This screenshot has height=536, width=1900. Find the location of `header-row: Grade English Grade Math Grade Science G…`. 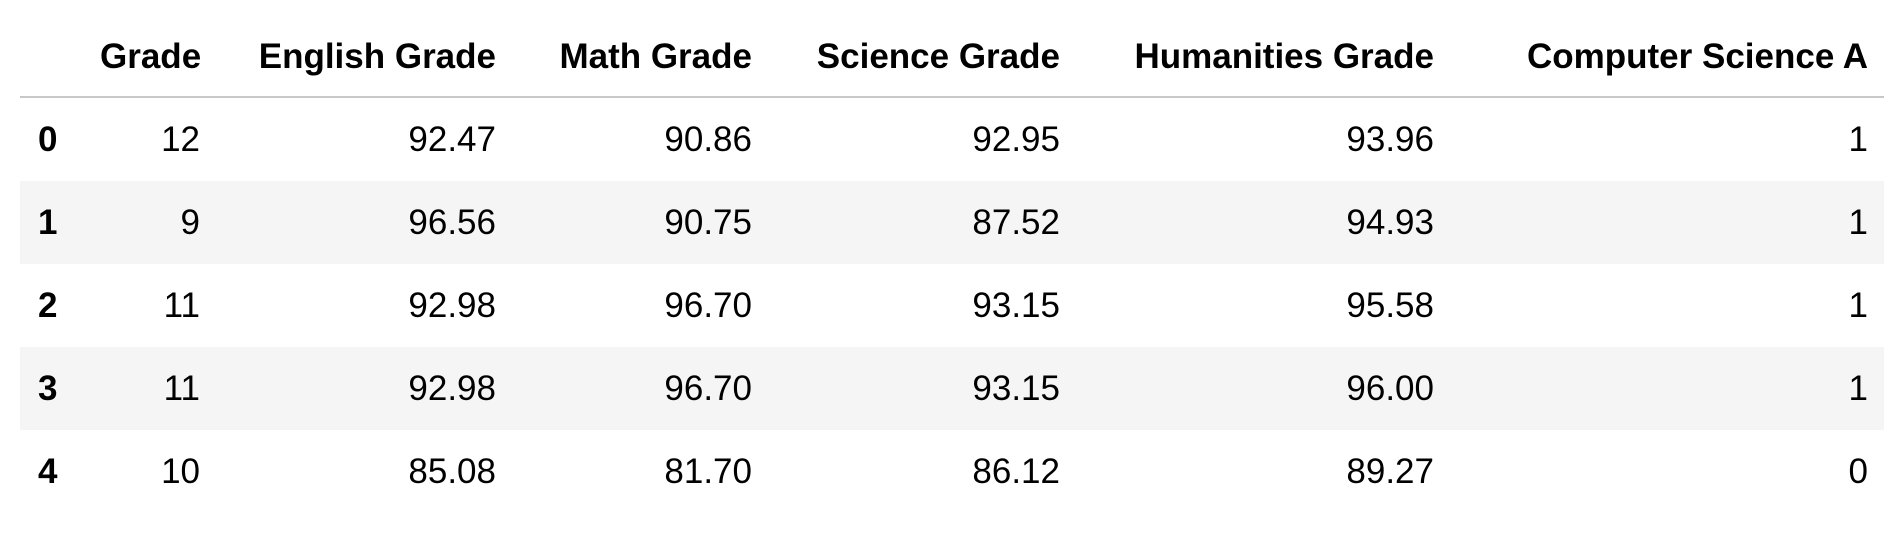

header-row: Grade English Grade Math Grade Science G… is located at coordinates (952, 58).